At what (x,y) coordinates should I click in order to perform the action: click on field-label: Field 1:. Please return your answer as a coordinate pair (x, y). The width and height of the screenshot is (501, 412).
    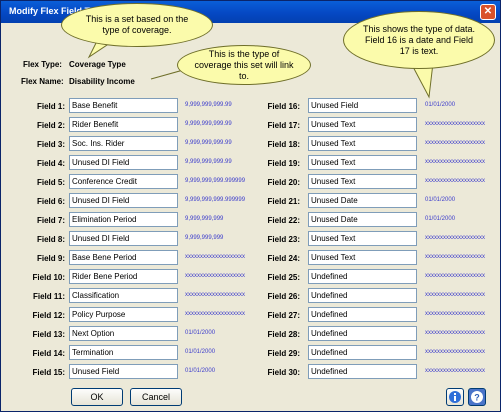
    Looking at the image, I should click on (50, 106).